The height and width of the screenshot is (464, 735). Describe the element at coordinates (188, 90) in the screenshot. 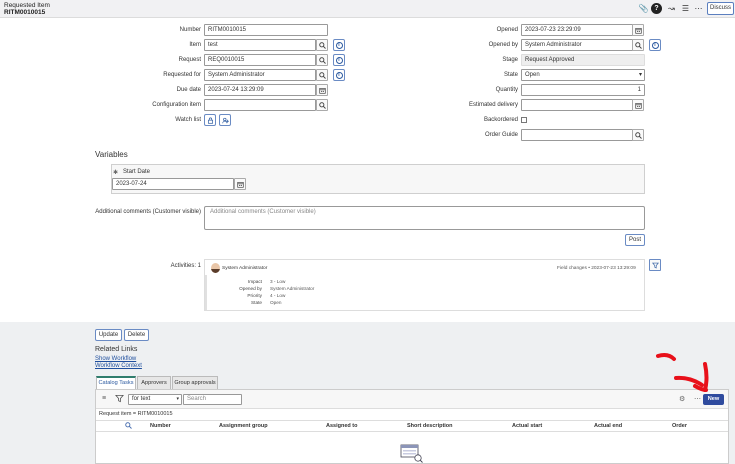

I see `due-date-label: Due date` at that location.